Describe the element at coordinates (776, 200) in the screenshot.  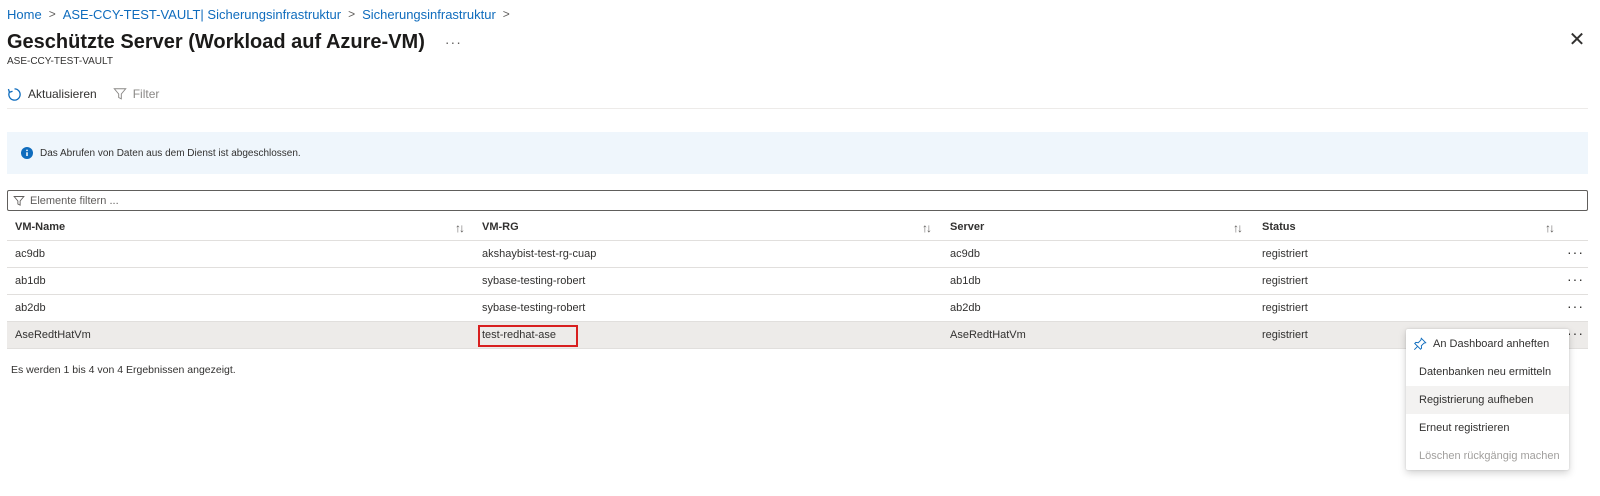
I see `filter-items-input` at that location.